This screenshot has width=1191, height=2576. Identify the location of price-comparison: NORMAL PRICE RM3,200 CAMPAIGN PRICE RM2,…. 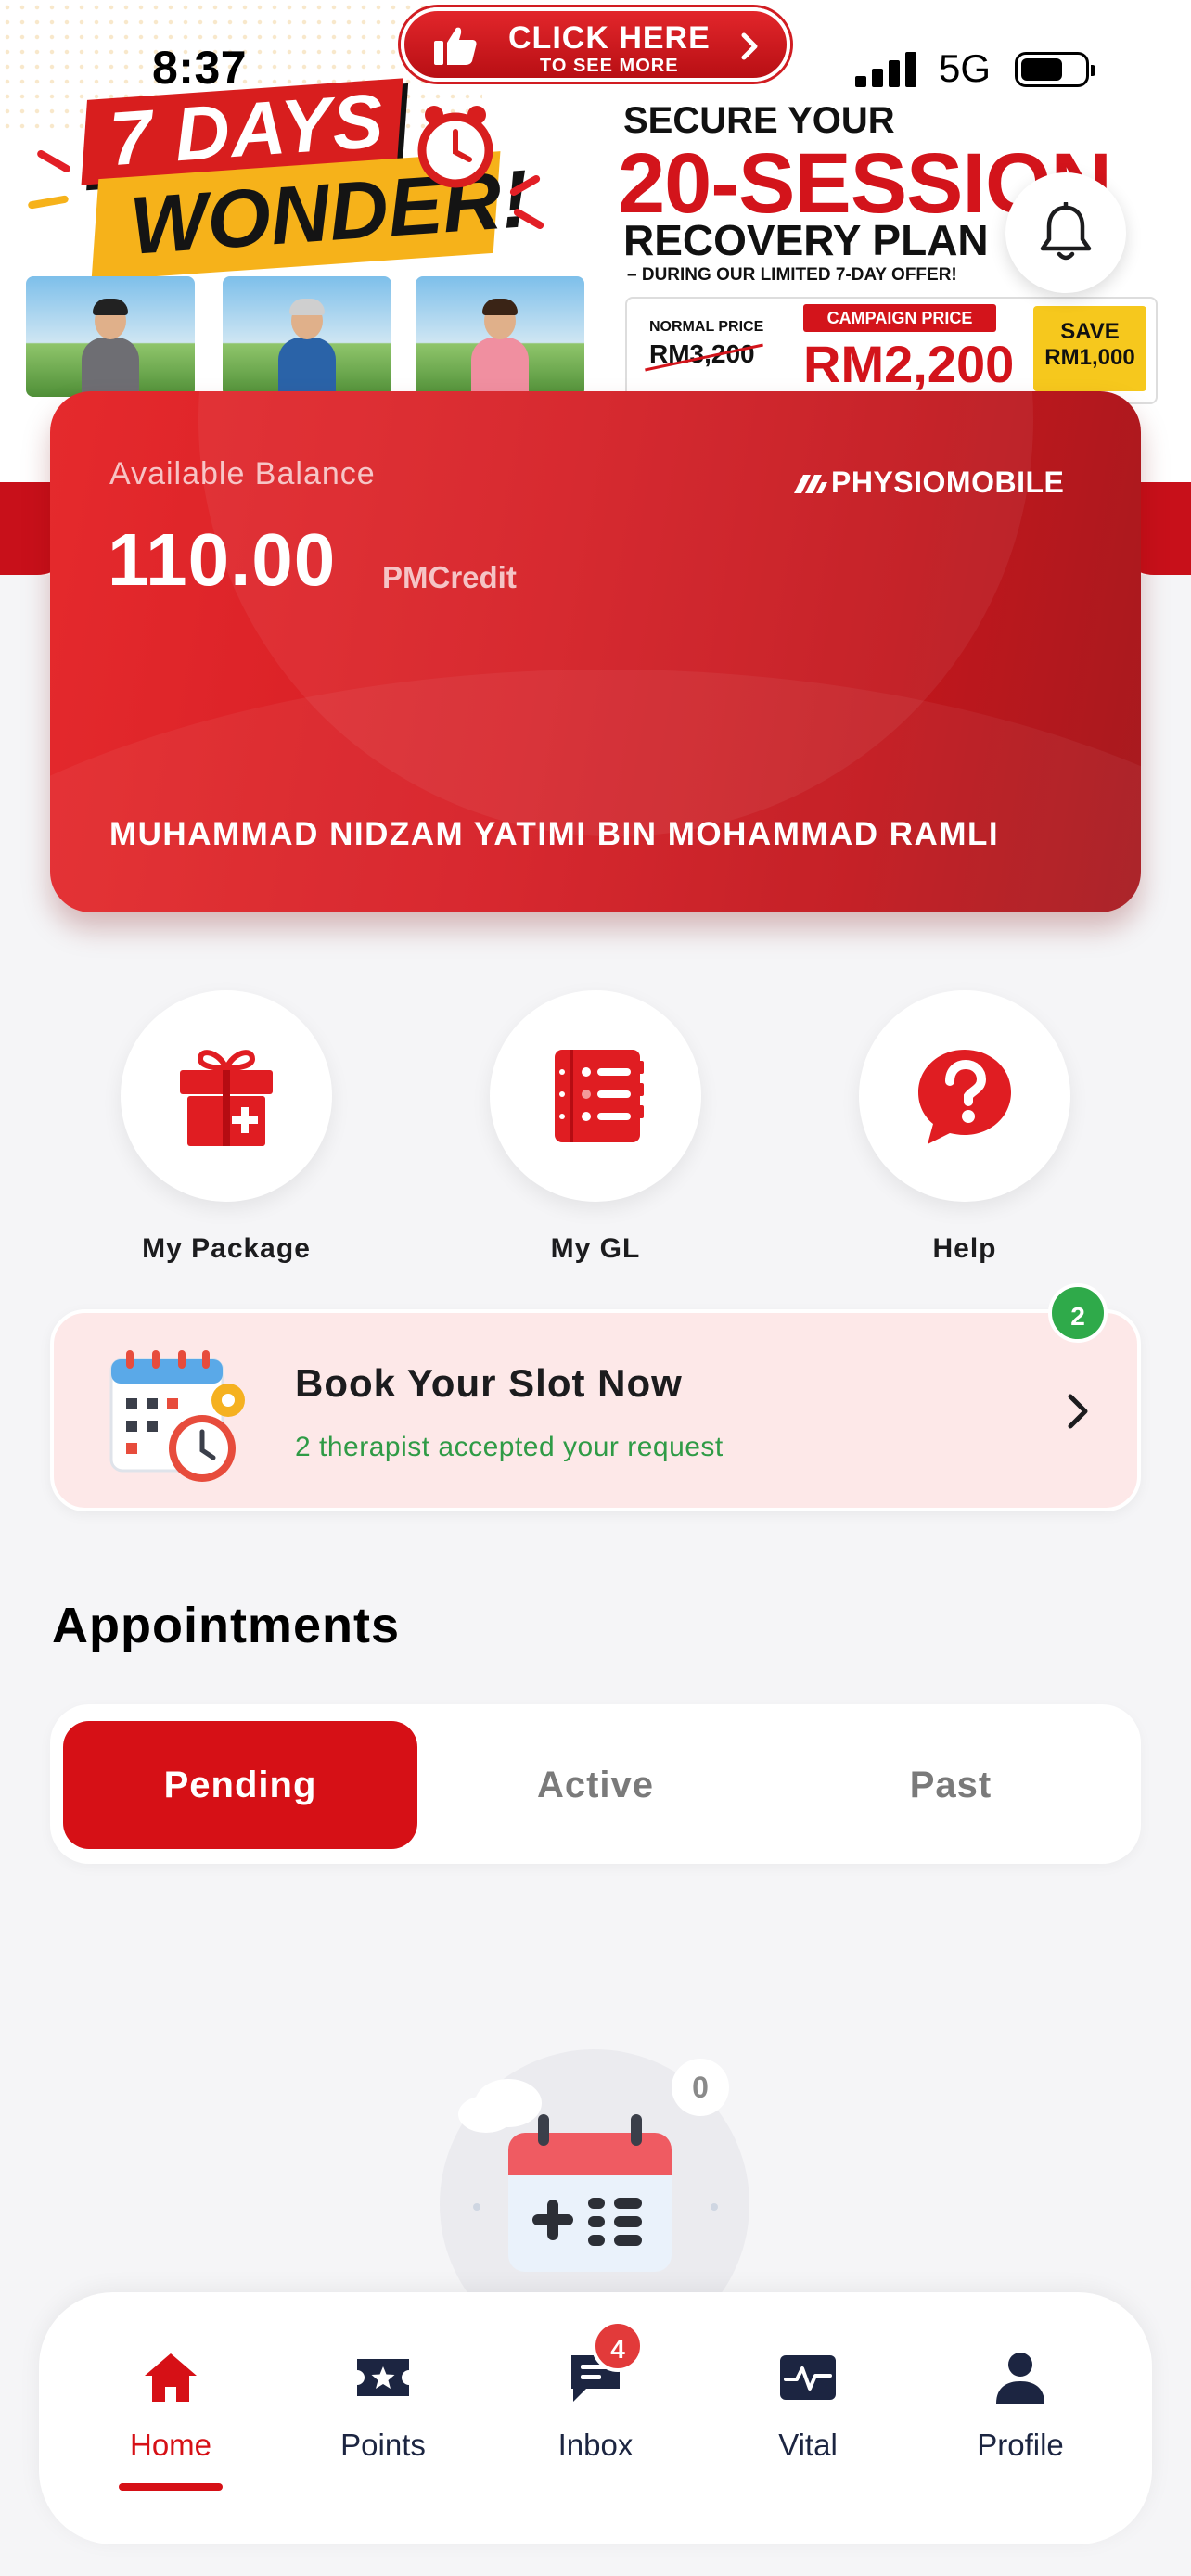
(892, 350).